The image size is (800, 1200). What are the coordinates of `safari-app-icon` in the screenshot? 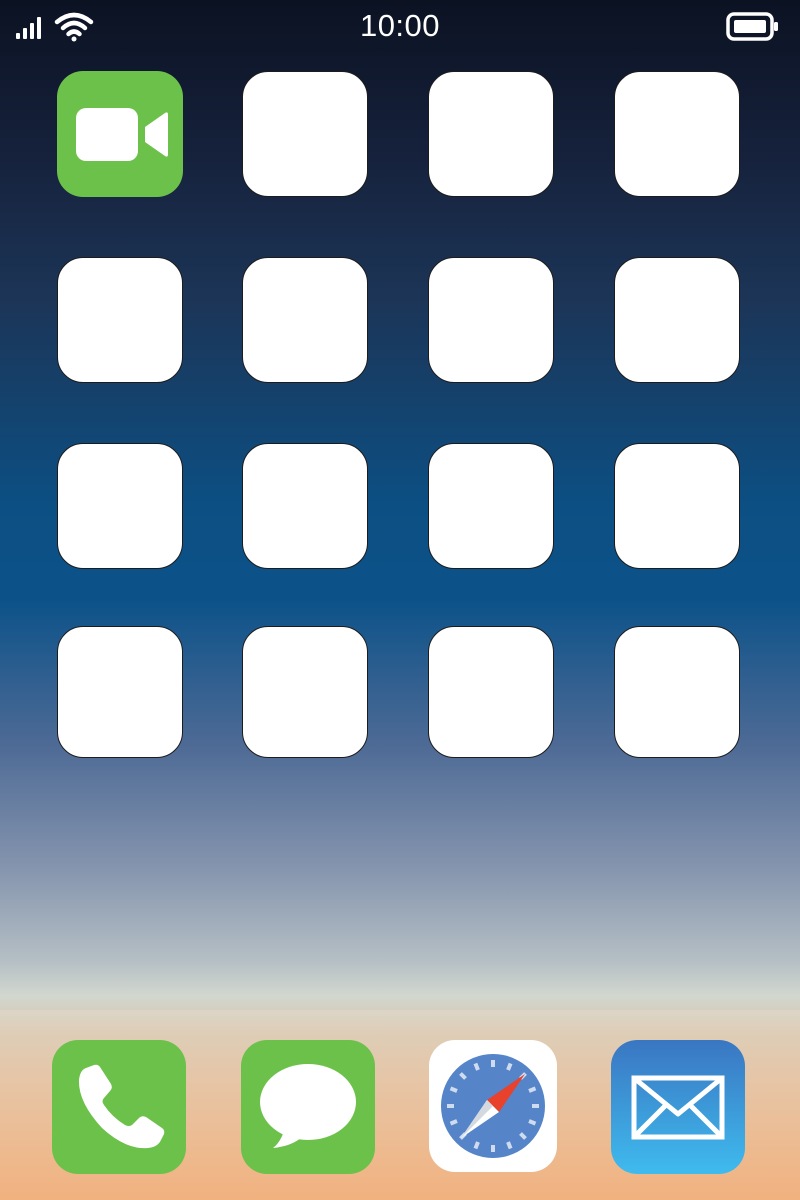 It's located at (493, 1106).